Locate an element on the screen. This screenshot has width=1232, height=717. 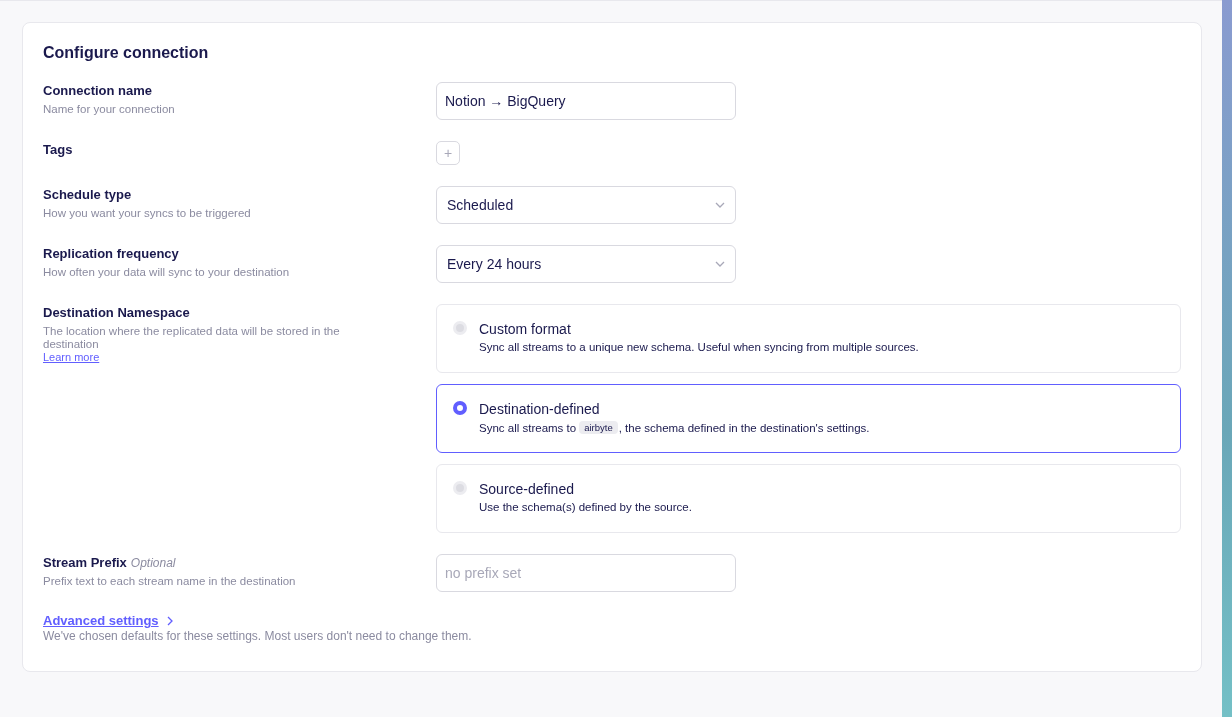
radio-button is located at coordinates (460, 408).